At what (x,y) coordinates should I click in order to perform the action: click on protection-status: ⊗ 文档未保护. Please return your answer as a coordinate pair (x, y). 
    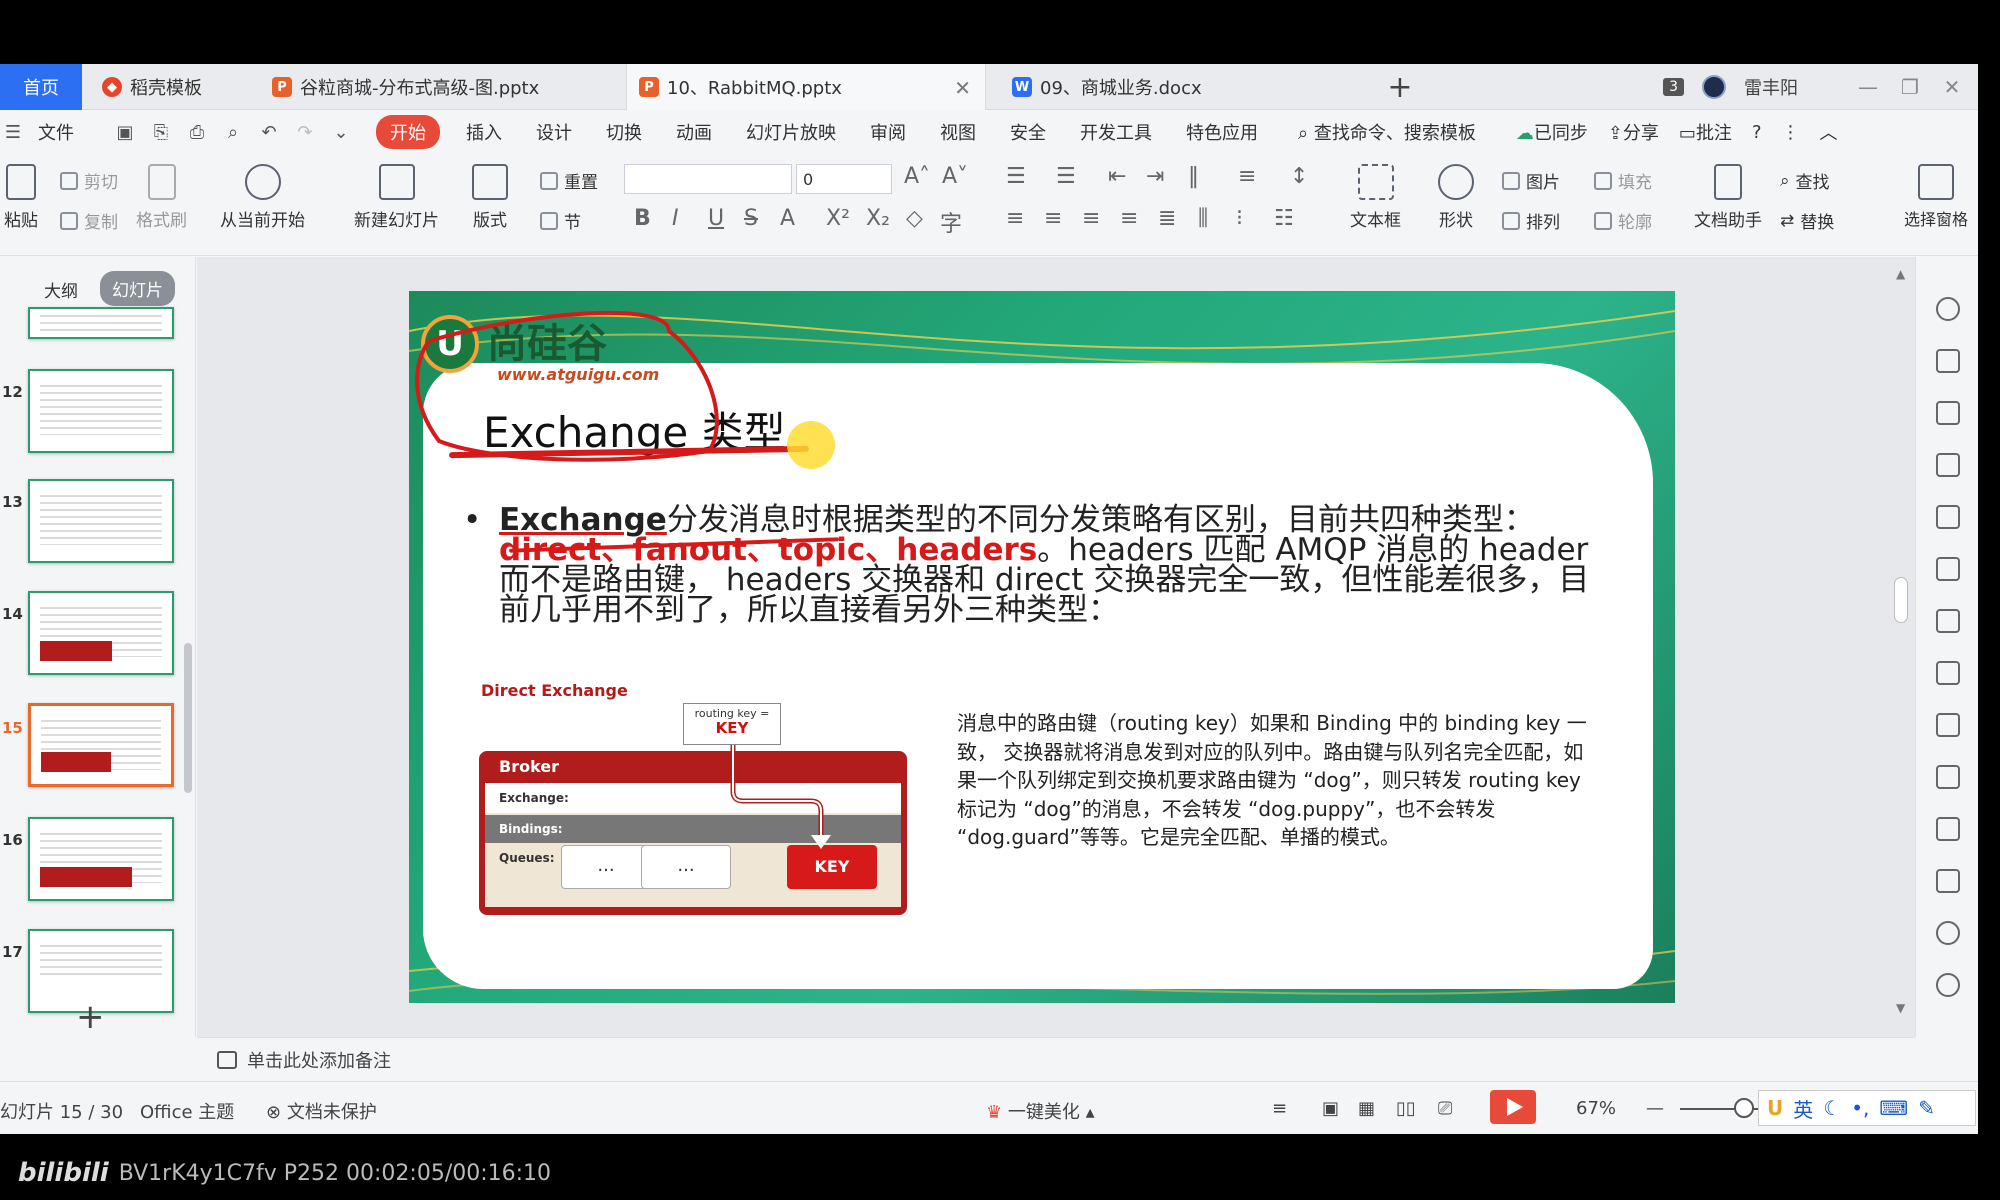
    Looking at the image, I should click on (321, 1111).